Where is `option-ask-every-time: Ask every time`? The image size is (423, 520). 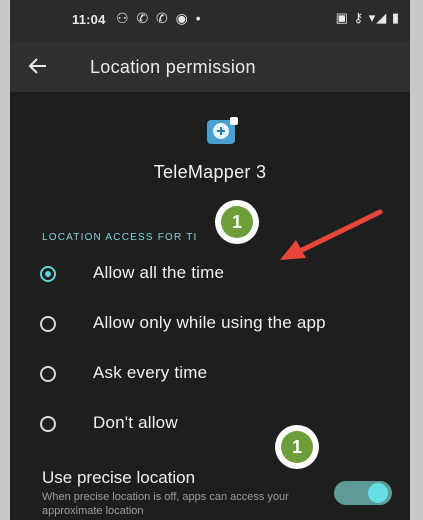 option-ask-every-time: Ask every time is located at coordinates (212, 376).